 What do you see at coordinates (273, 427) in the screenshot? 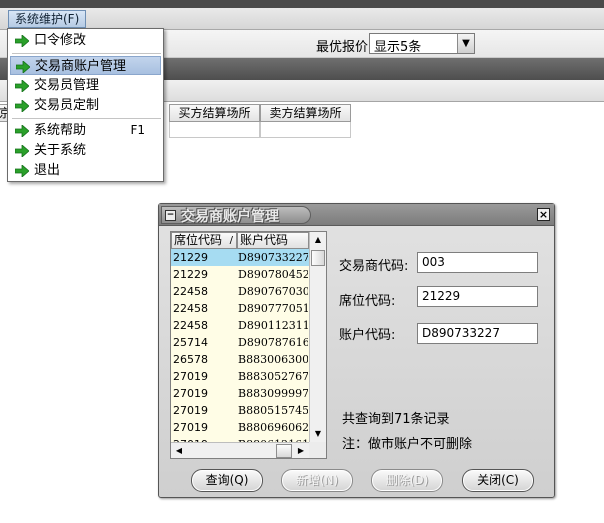
I see `account-code: B880696062` at bounding box center [273, 427].